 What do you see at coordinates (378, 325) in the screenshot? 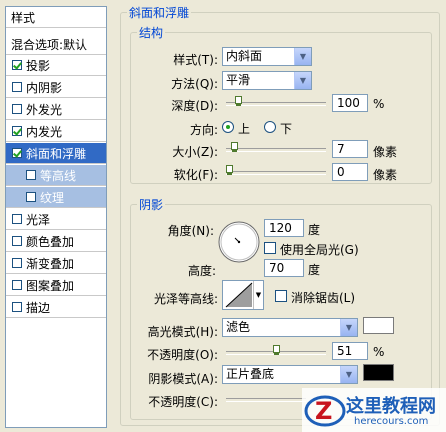
I see `highlight-color-swatch` at bounding box center [378, 325].